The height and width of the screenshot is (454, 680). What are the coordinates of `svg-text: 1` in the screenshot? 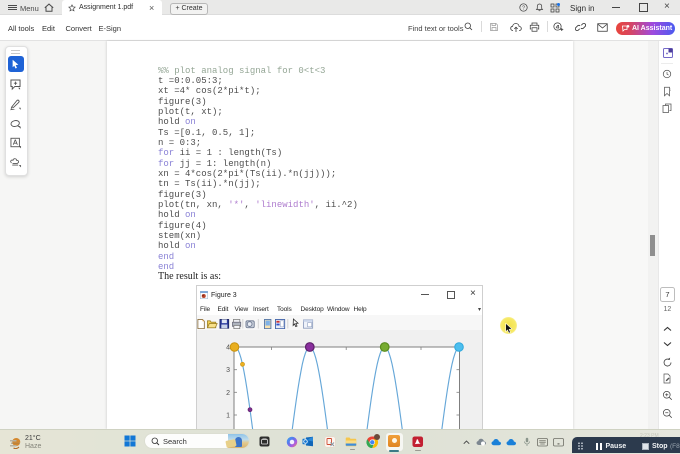 It's located at (228, 416).